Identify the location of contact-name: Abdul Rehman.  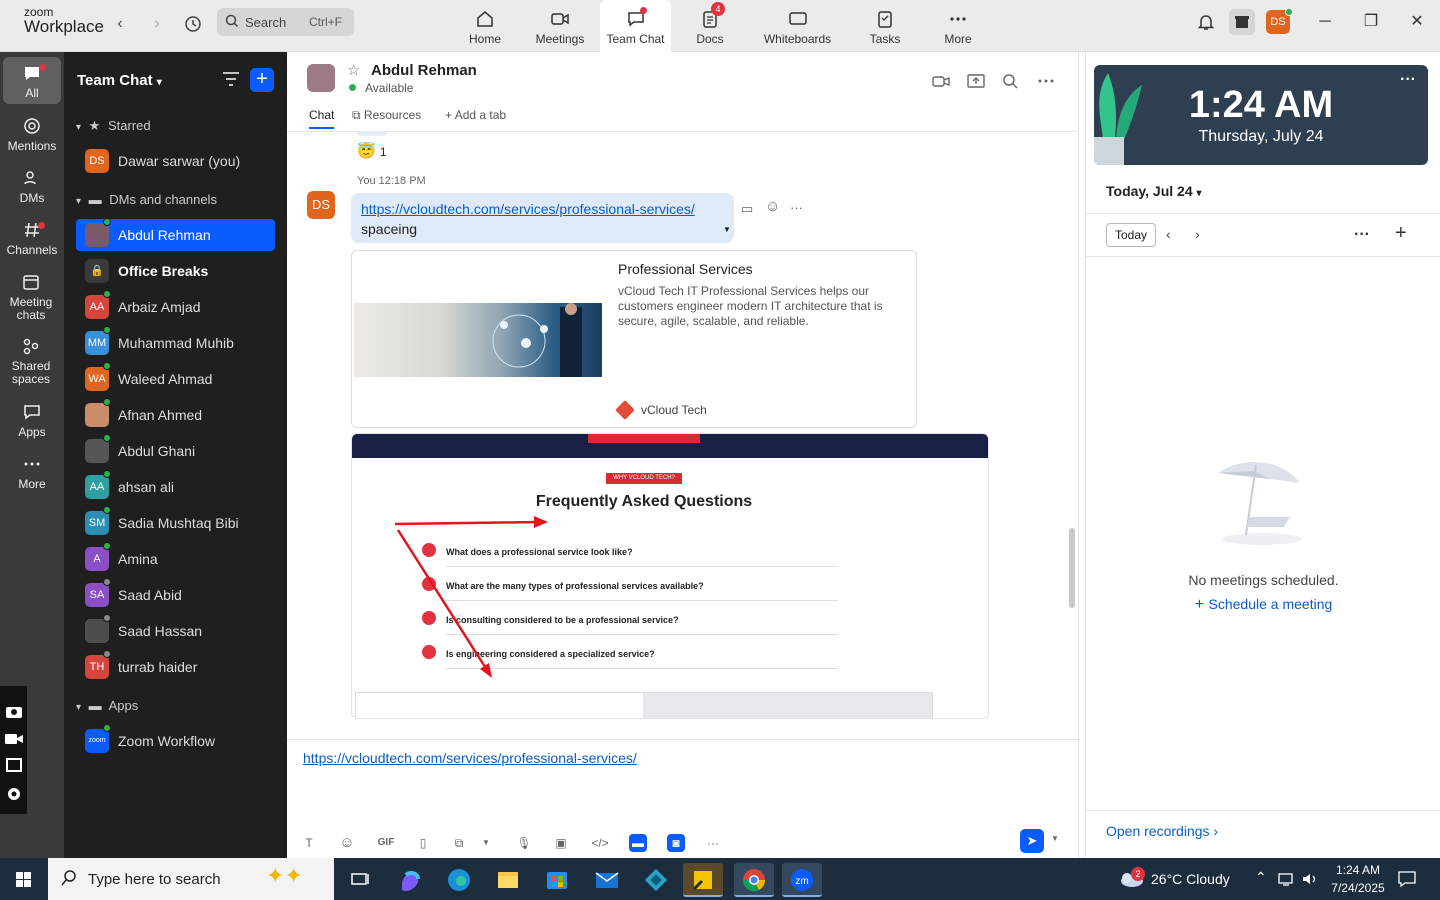
(424, 70).